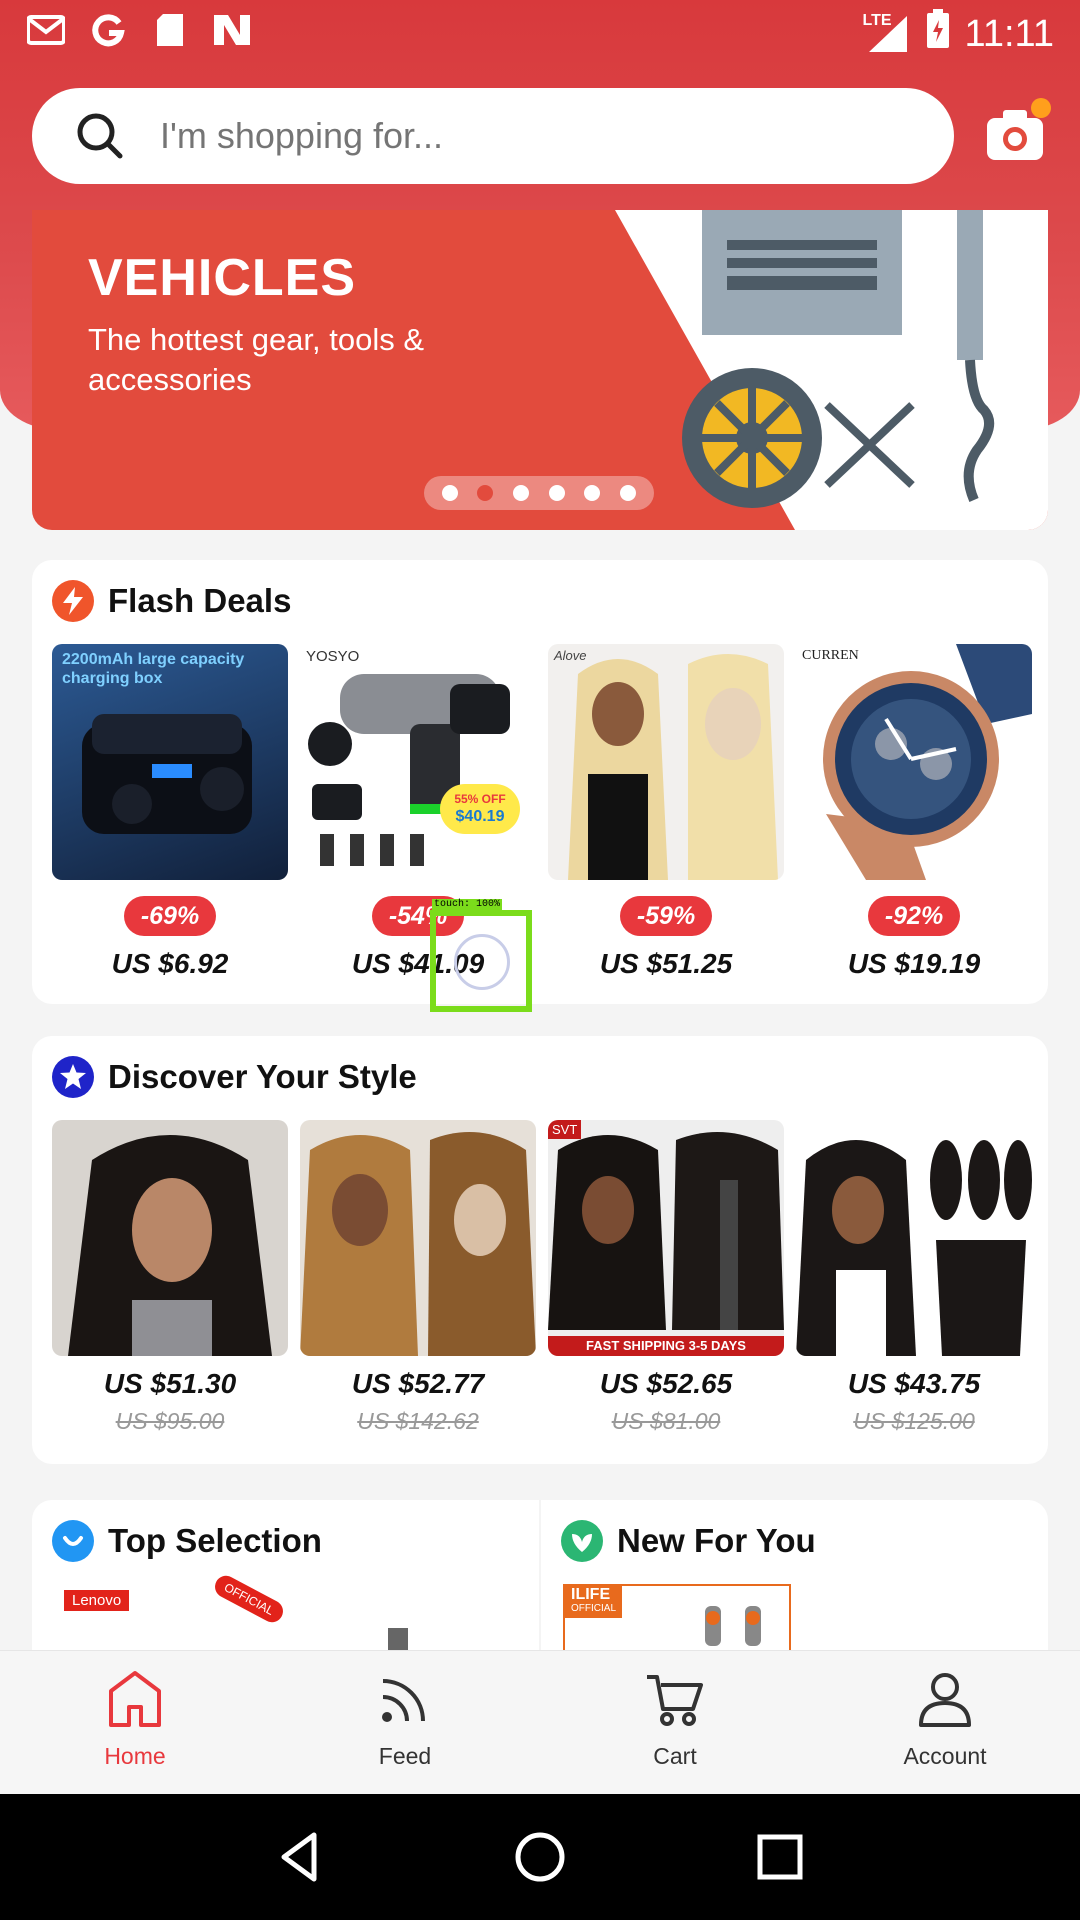  Describe the element at coordinates (405, 1723) in the screenshot. I see `nav-feed: Feed` at that location.